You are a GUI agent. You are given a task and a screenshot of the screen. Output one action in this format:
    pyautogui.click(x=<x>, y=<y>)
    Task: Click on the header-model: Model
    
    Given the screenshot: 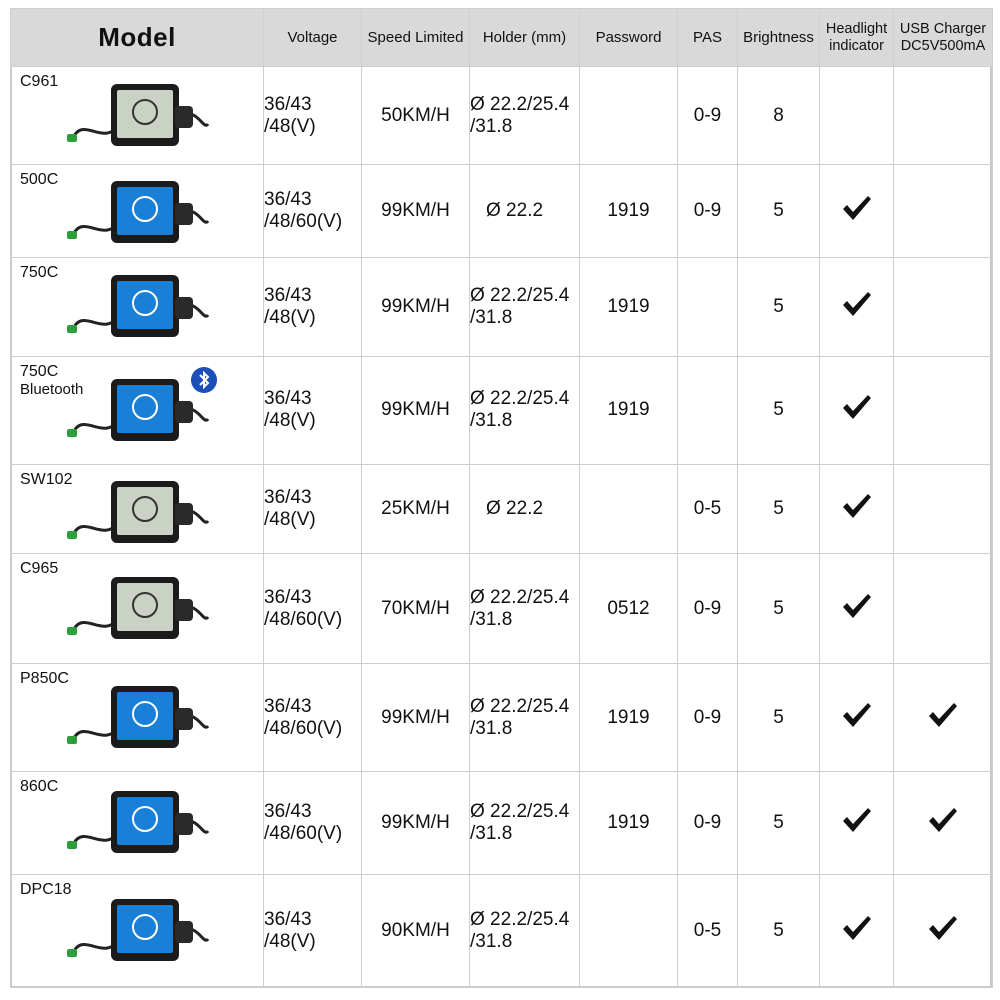 What is the action you would take?
    pyautogui.click(x=137, y=37)
    